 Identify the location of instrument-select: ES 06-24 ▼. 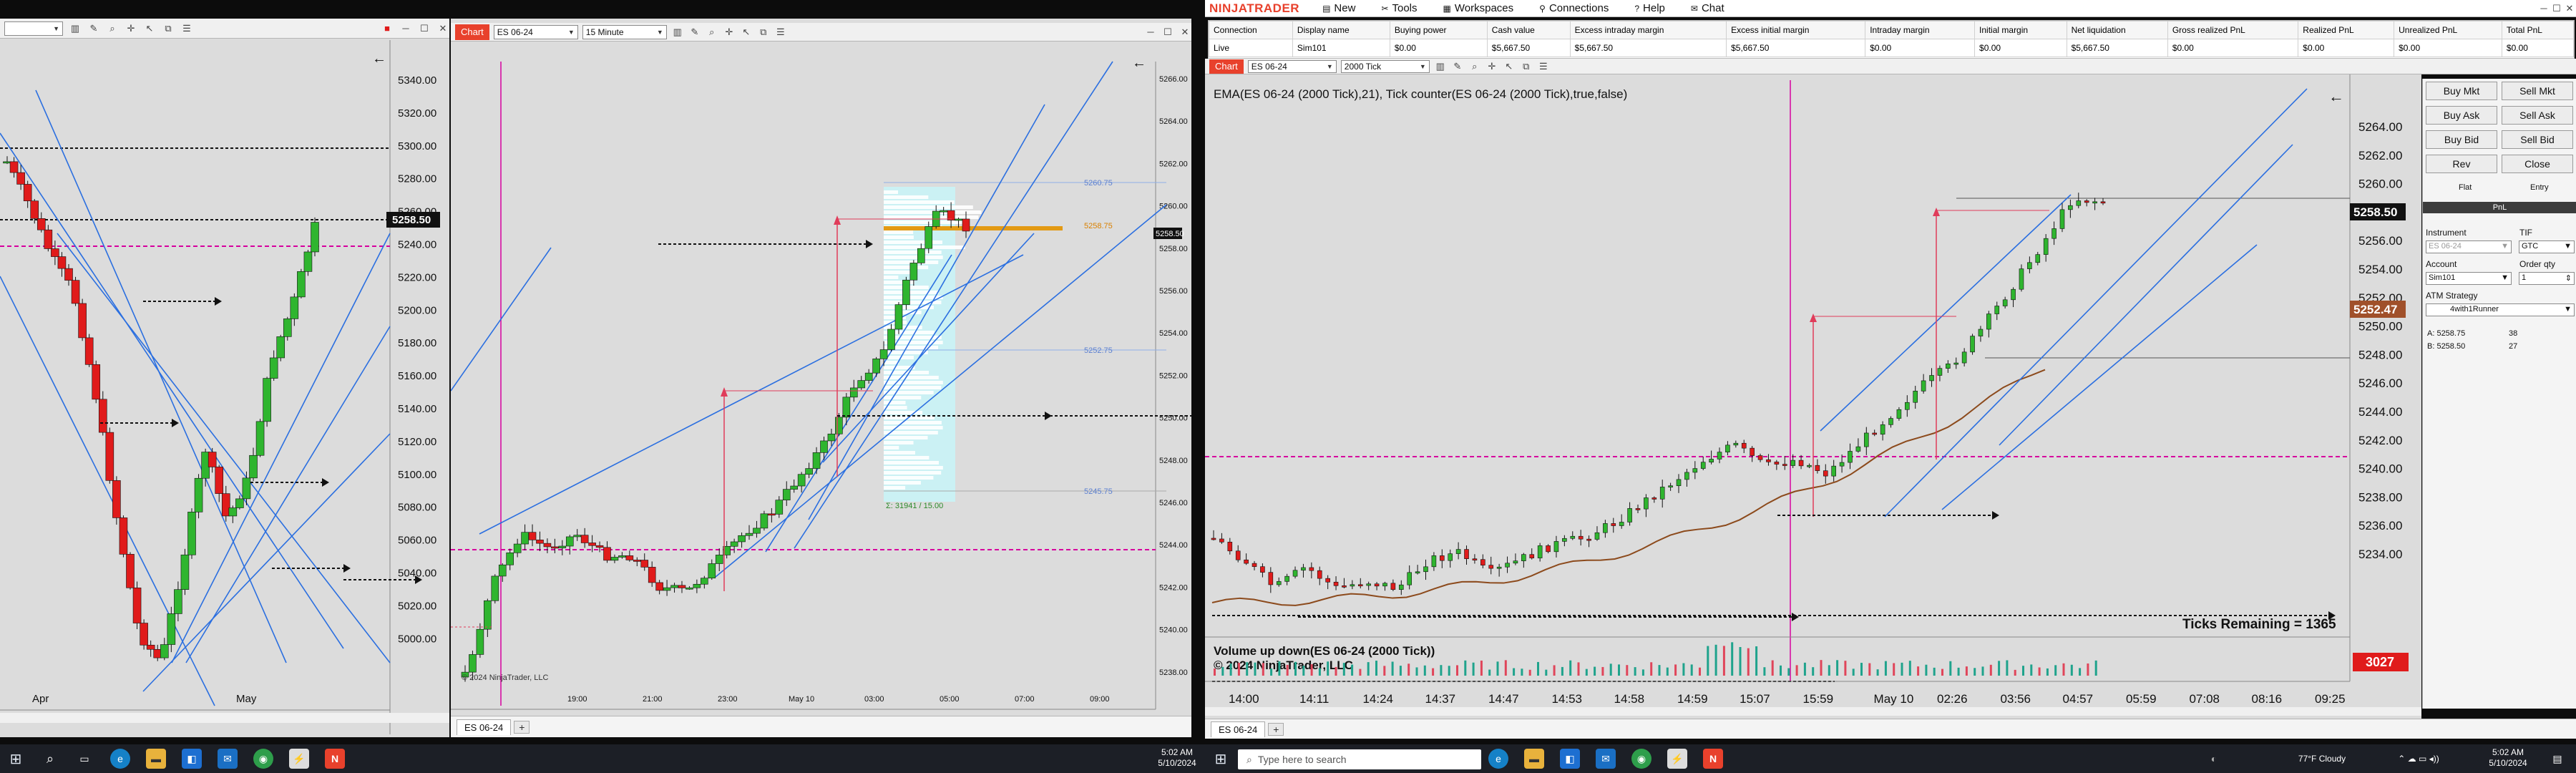
(2469, 246).